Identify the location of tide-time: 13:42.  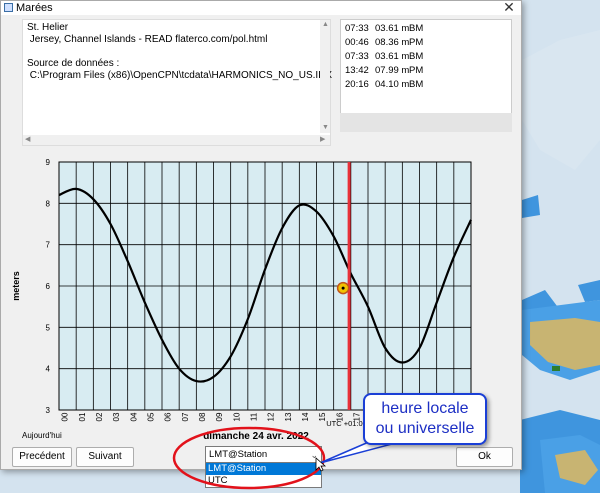
(357, 70).